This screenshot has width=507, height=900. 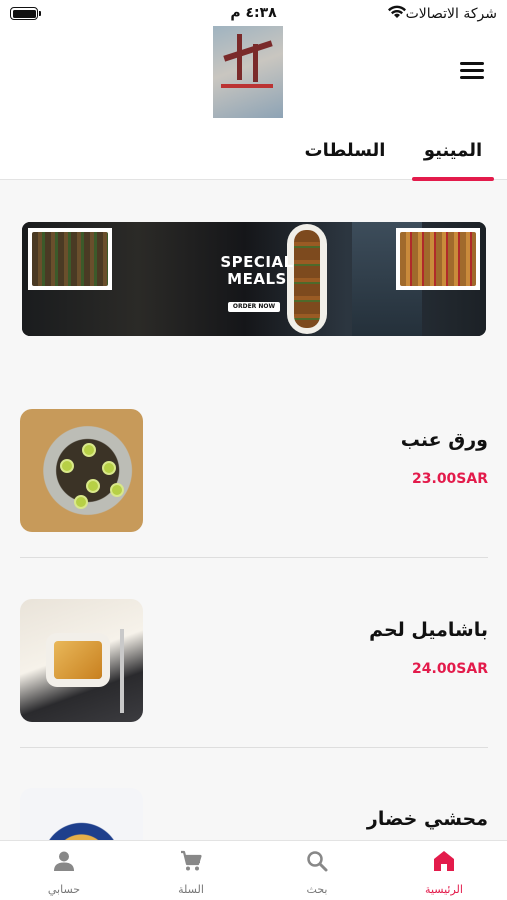 I want to click on clock-time: ٤:٣٨ م, so click(x=253, y=13).